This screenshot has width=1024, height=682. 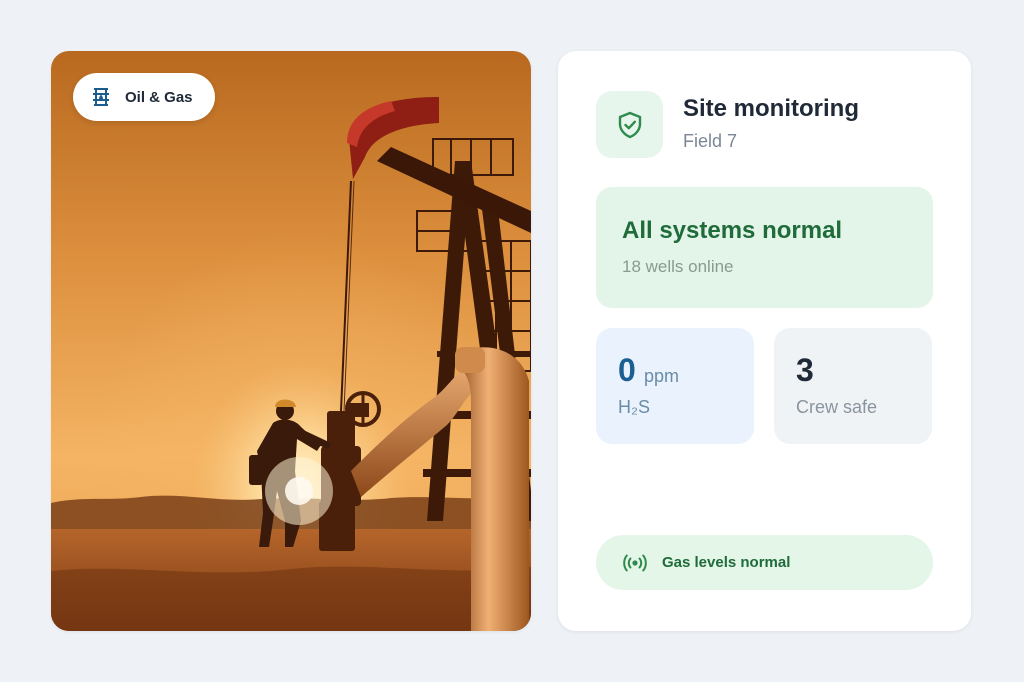 I want to click on oil-barrel-icon, so click(x=101, y=97).